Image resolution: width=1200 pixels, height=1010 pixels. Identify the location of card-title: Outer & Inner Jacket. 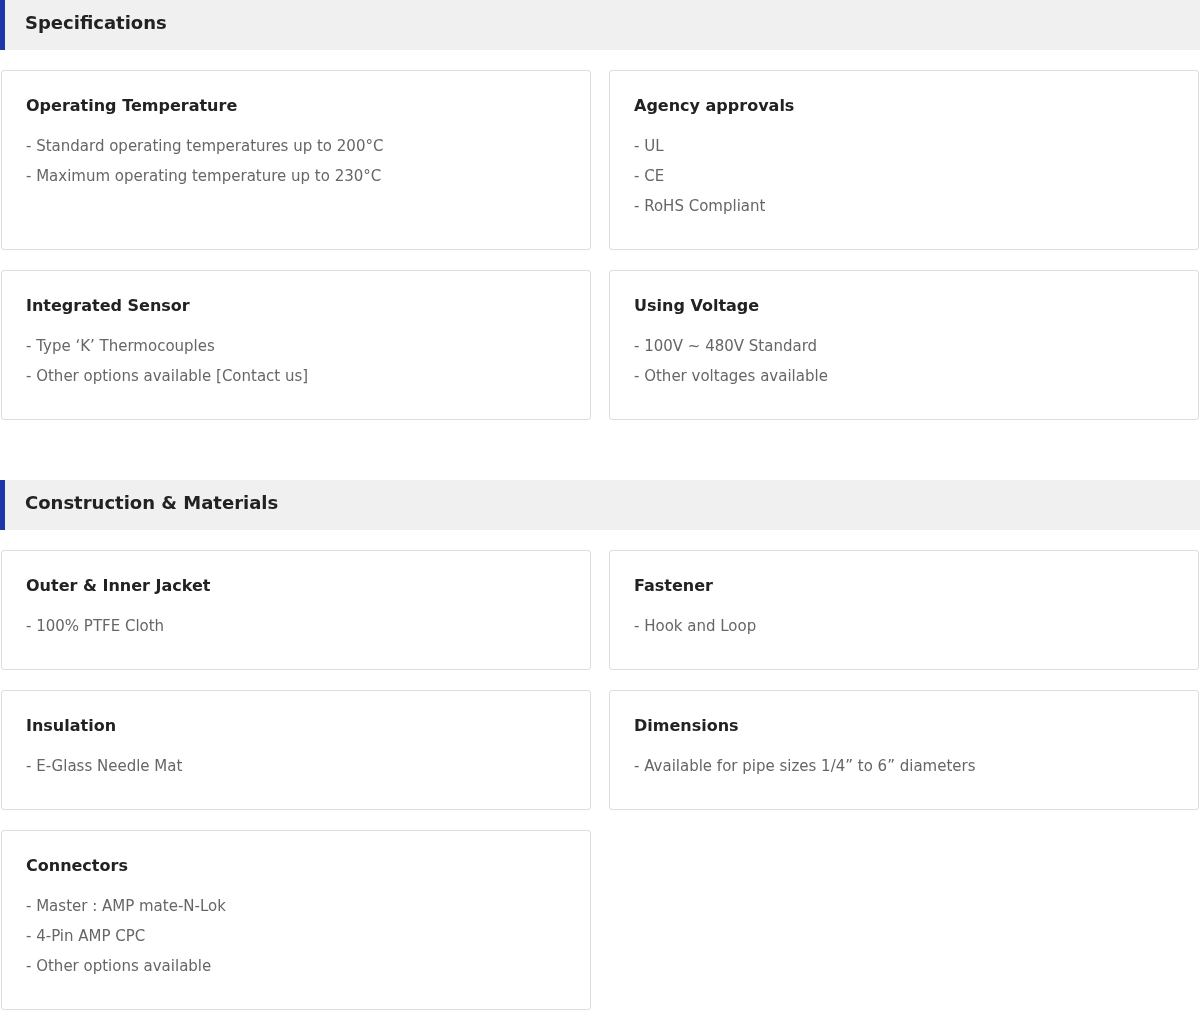
(119, 586).